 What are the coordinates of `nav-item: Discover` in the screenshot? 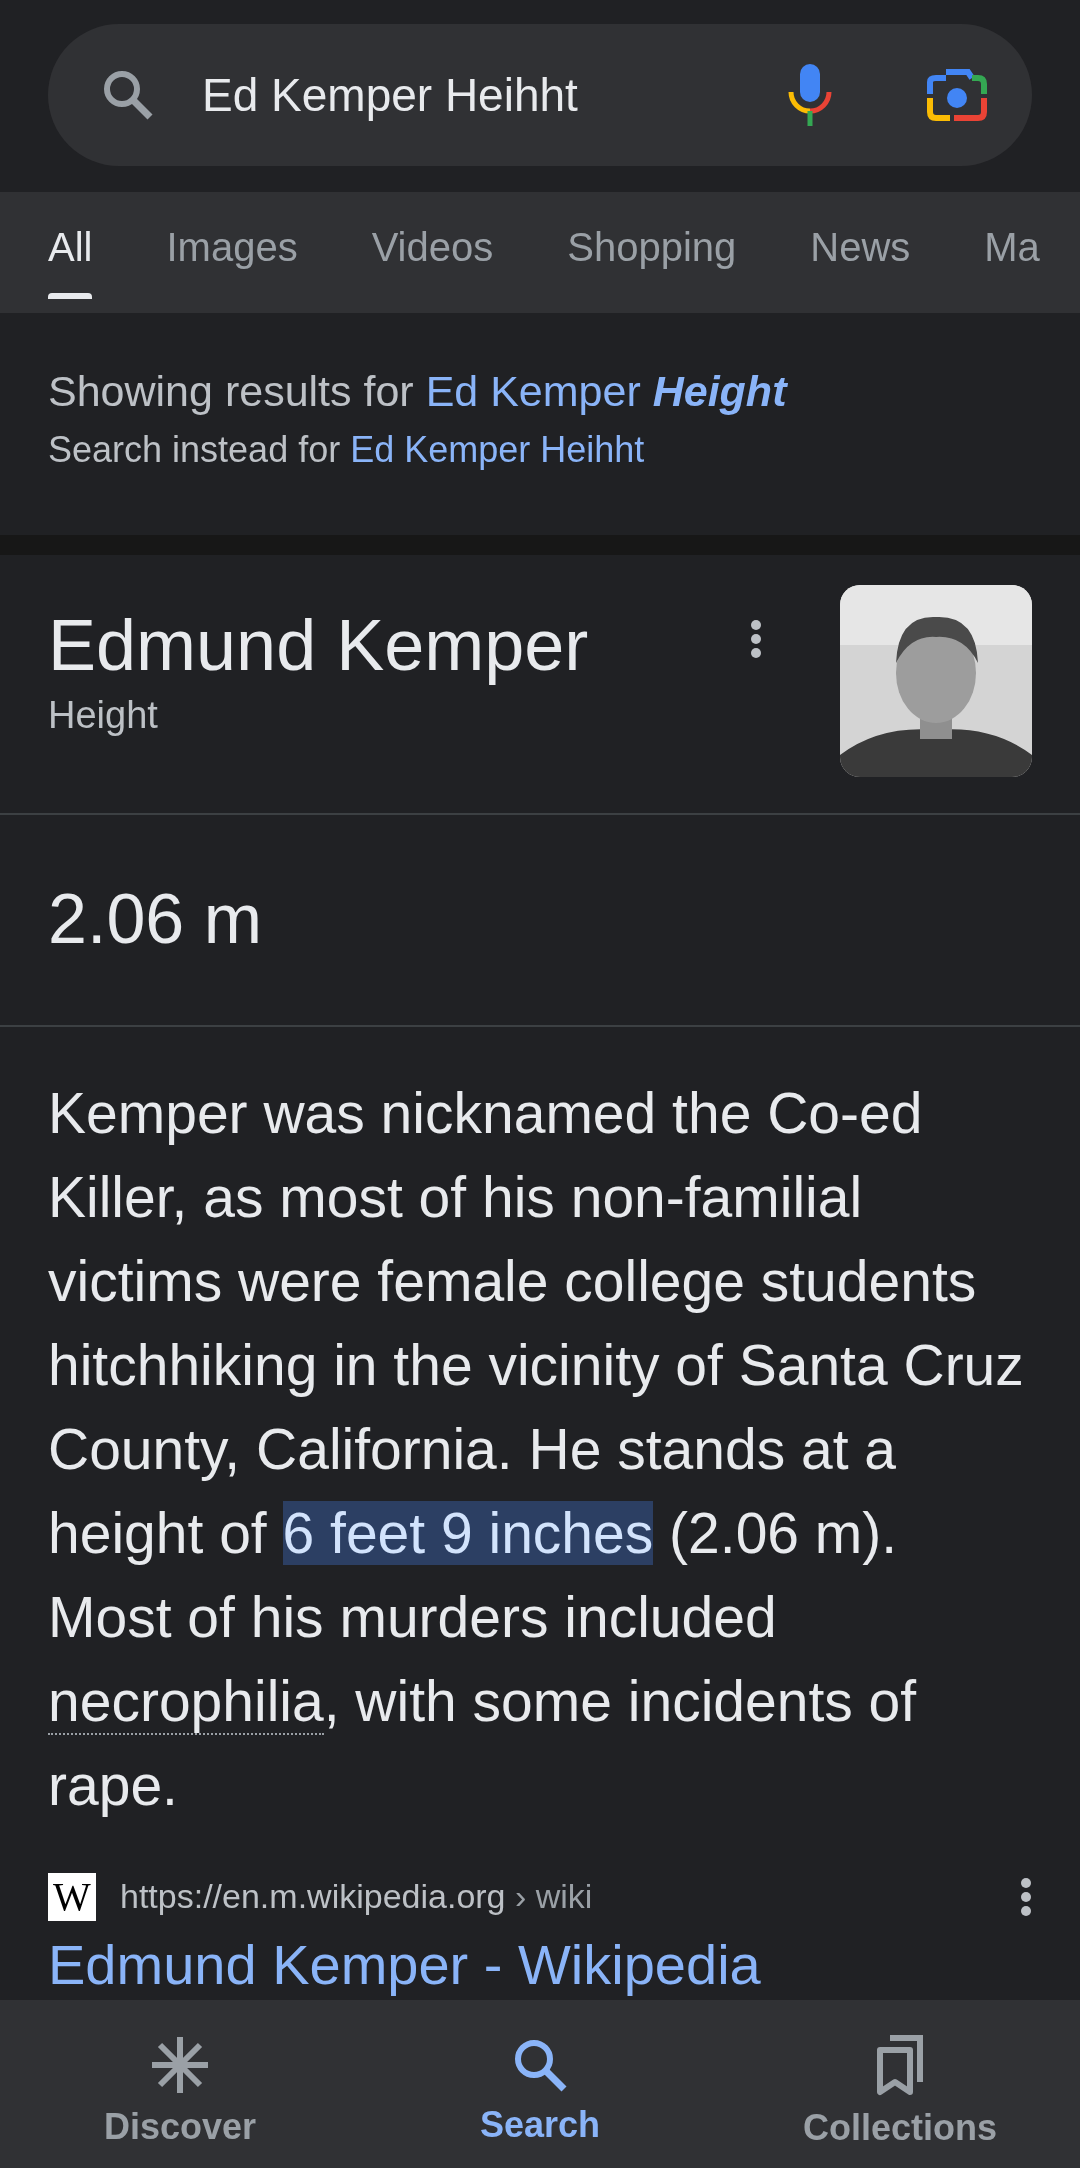 It's located at (180, 2084).